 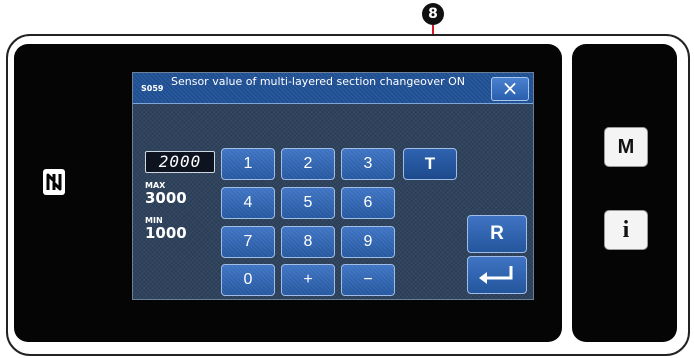 I want to click on min-value: 1000, so click(x=166, y=233).